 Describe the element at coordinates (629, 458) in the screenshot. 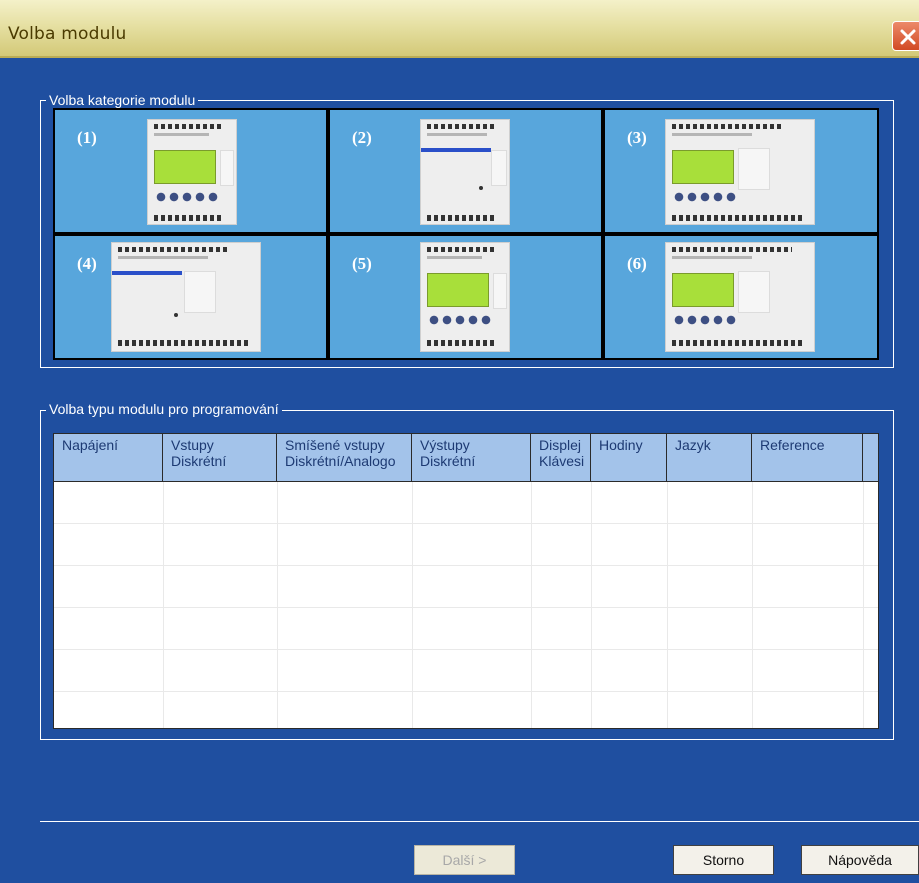

I see `column-header-hodiny: Hodiny` at that location.